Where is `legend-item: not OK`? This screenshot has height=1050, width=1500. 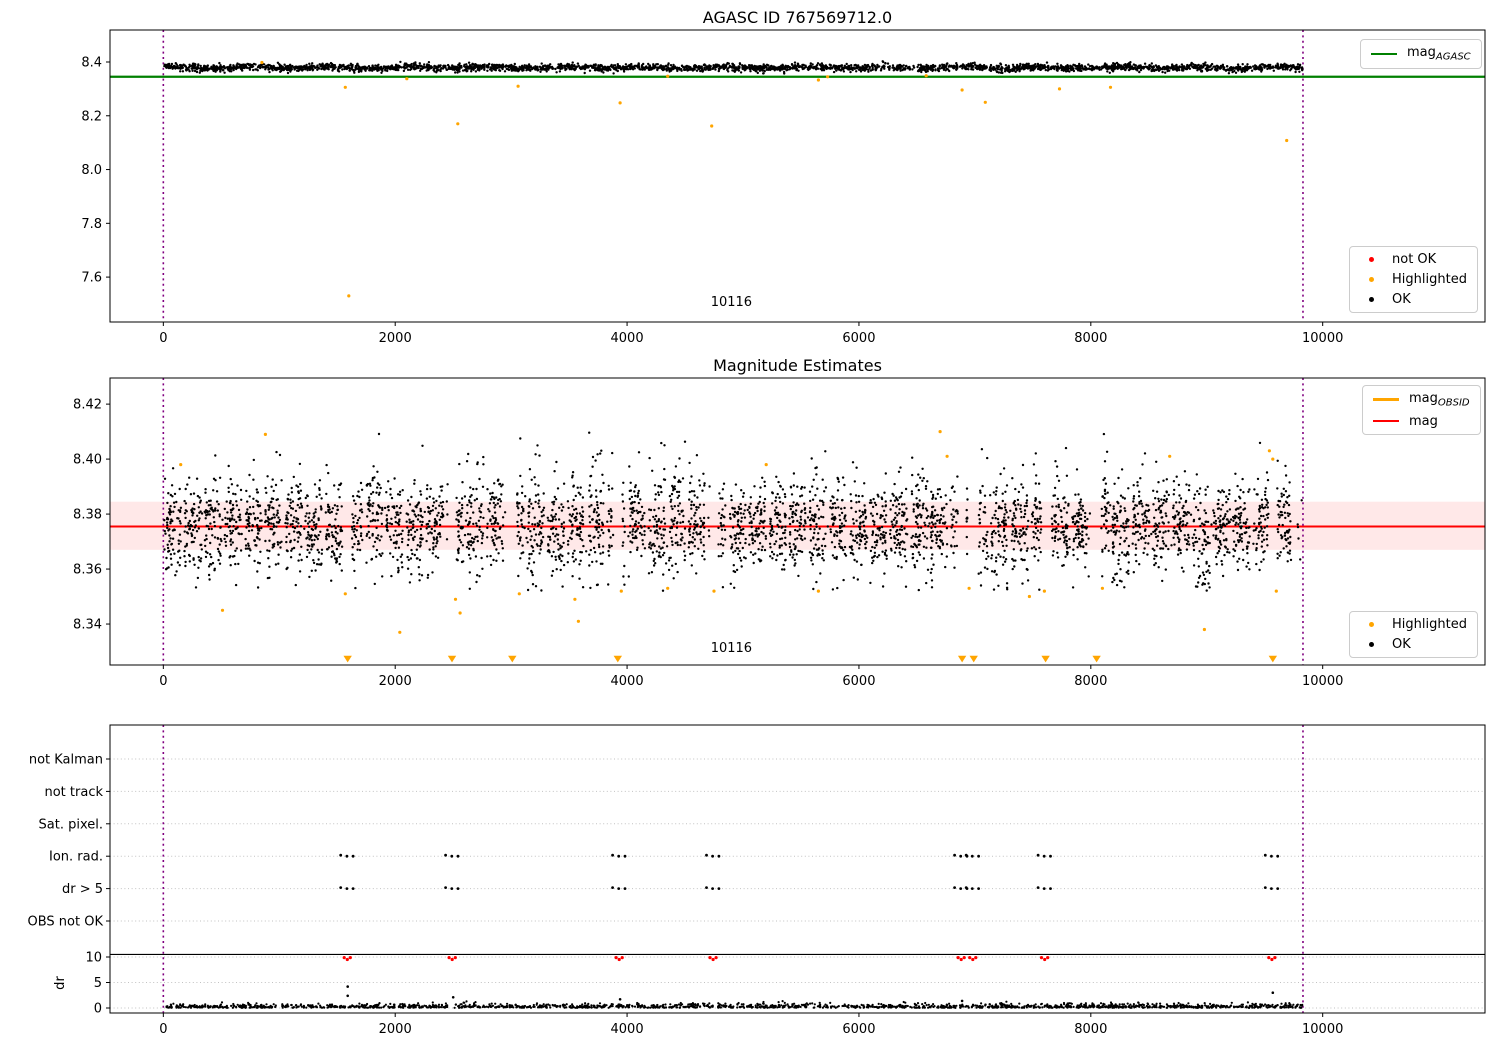 legend-item: not OK is located at coordinates (1413, 259).